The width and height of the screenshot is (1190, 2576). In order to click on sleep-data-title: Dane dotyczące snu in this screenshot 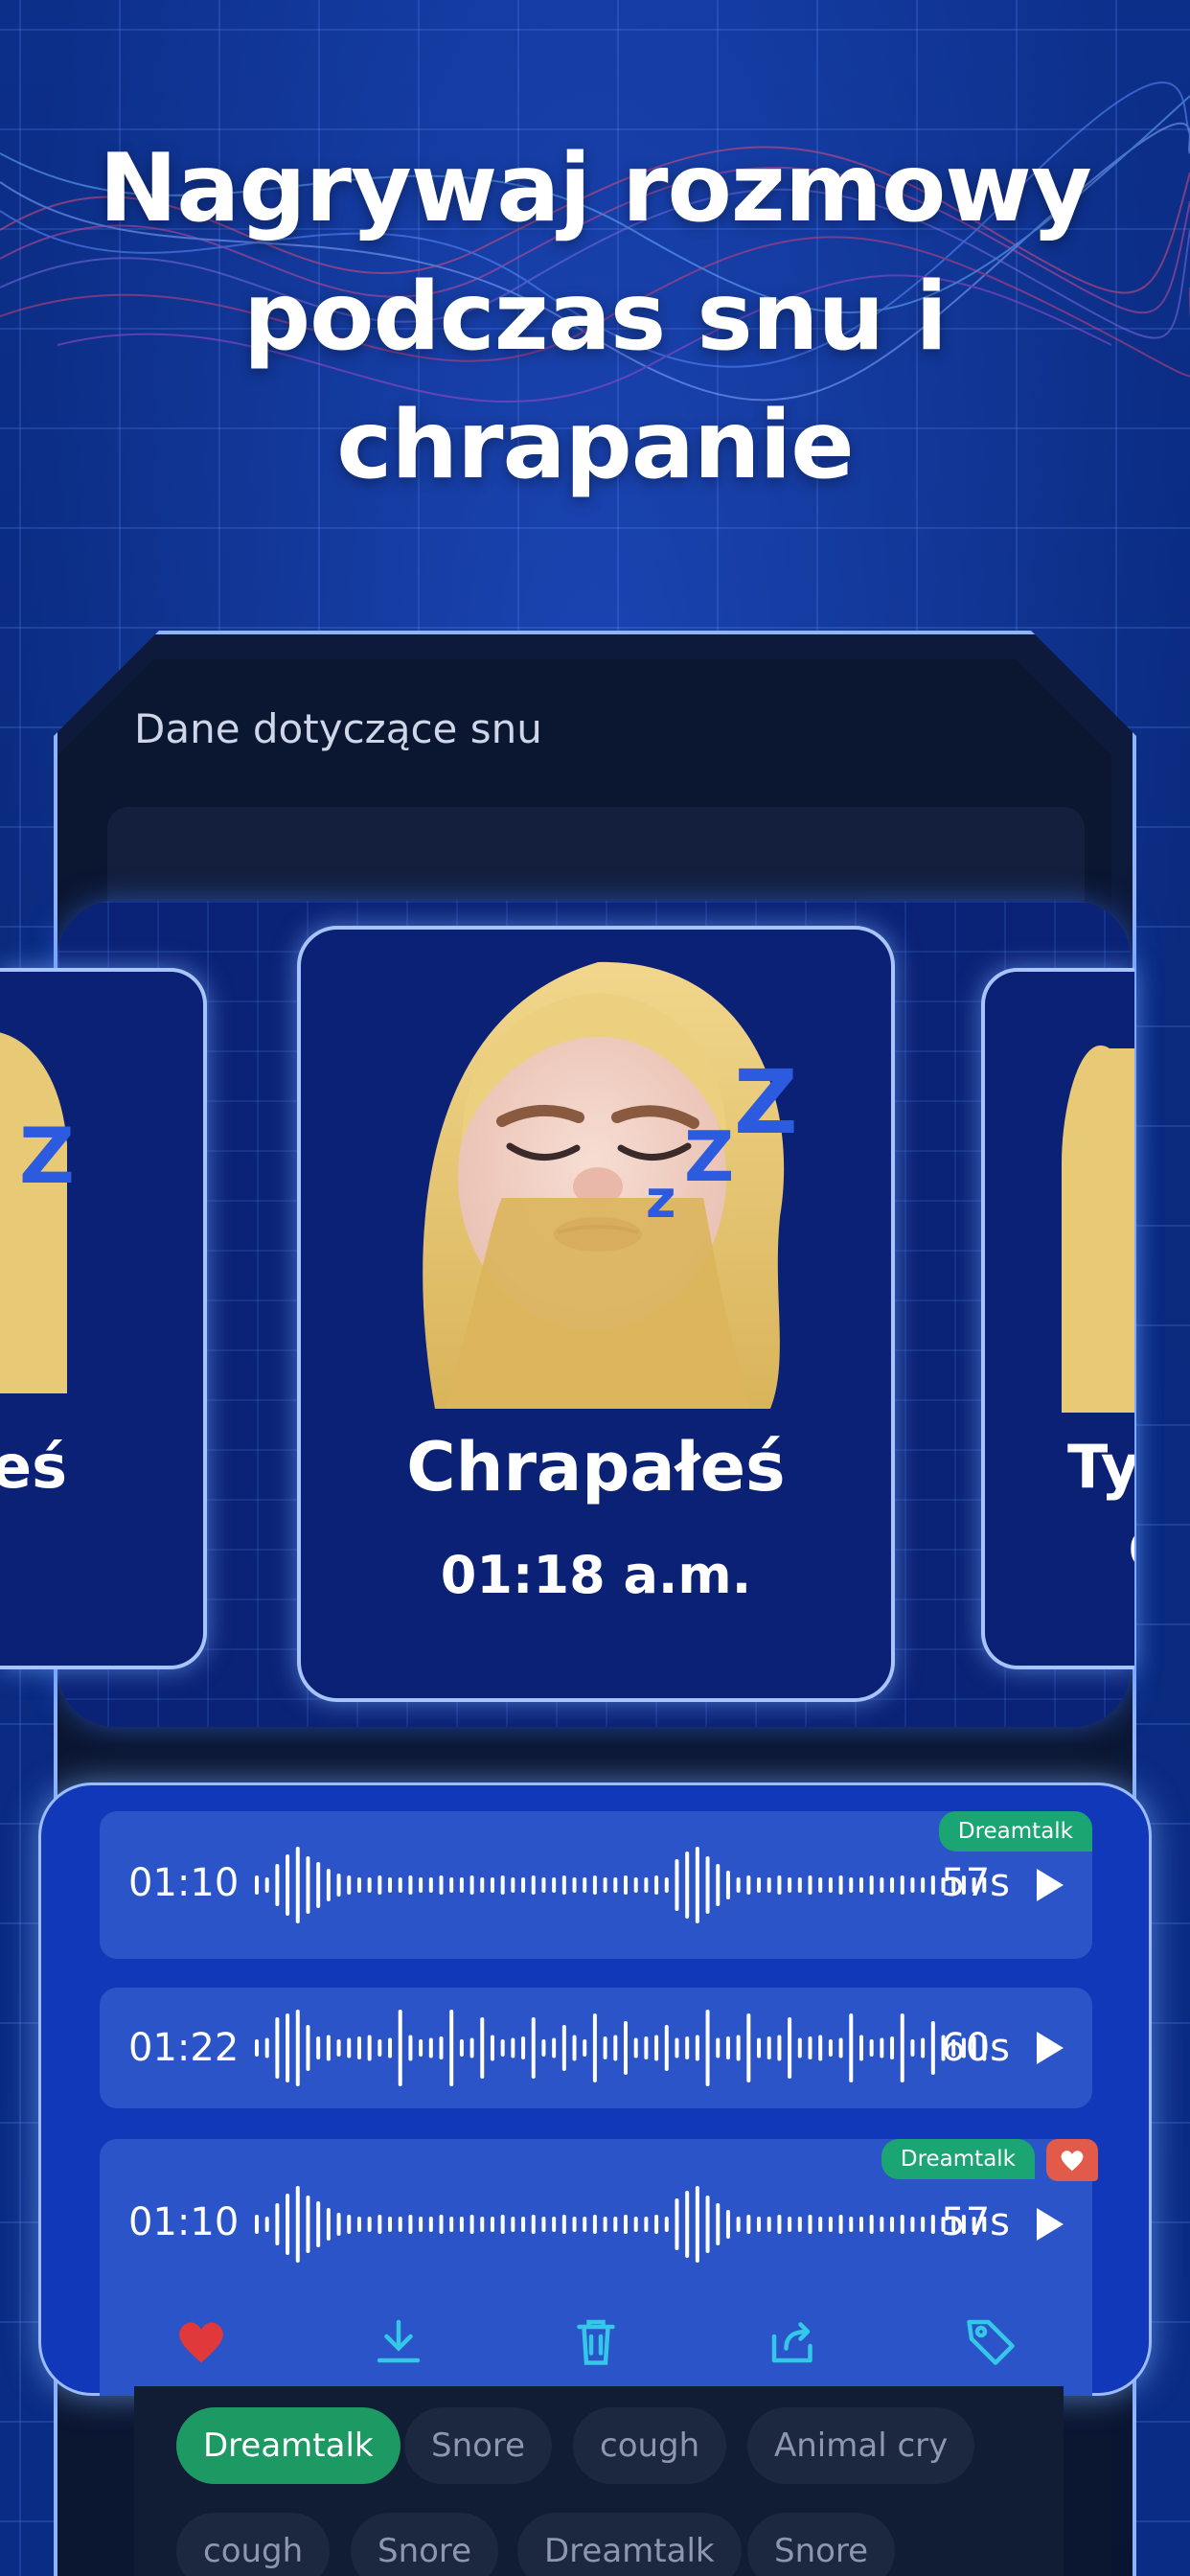, I will do `click(338, 728)`.